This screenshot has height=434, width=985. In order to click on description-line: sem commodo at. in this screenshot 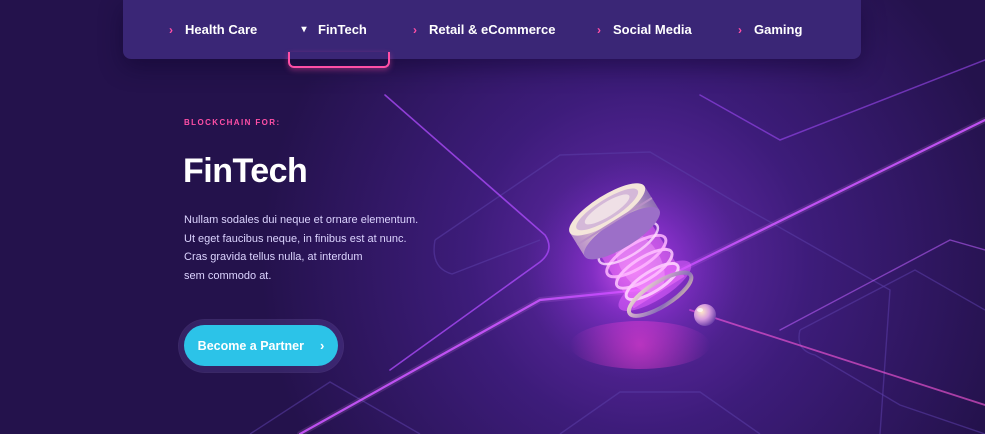, I will do `click(228, 275)`.